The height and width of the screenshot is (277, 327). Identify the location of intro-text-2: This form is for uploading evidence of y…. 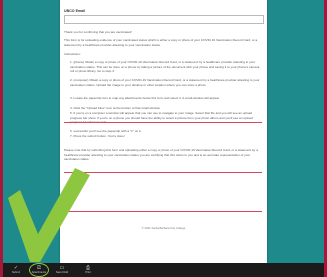
(161, 42).